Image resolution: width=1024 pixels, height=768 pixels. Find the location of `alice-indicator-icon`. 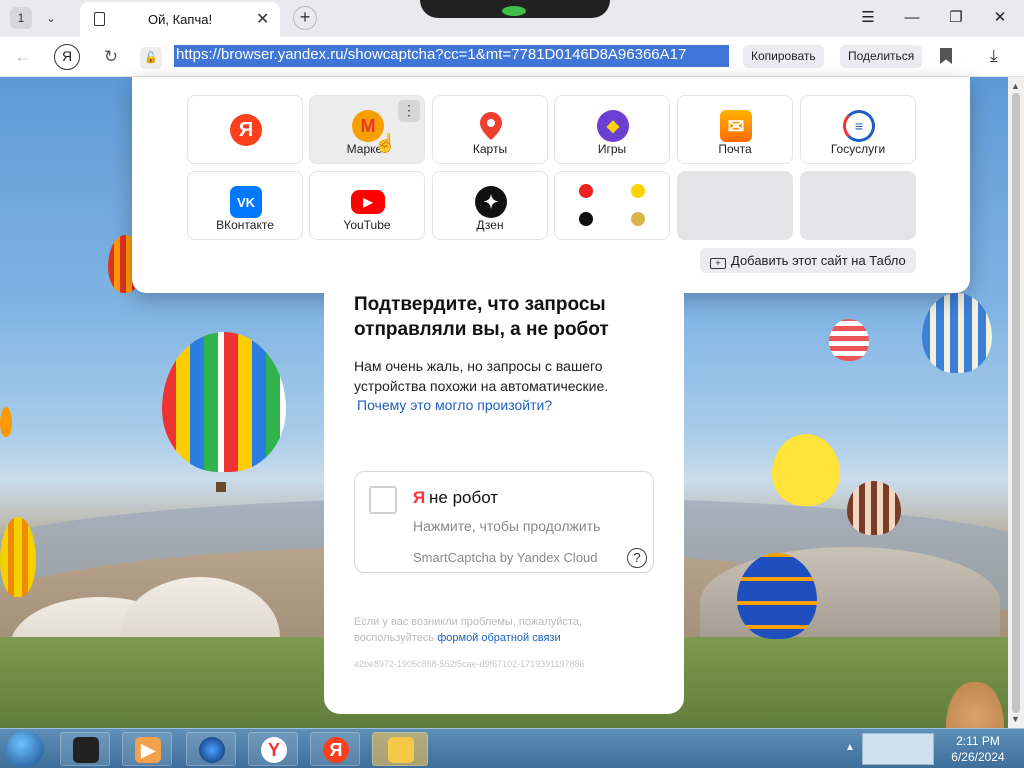

alice-indicator-icon is located at coordinates (514, 11).